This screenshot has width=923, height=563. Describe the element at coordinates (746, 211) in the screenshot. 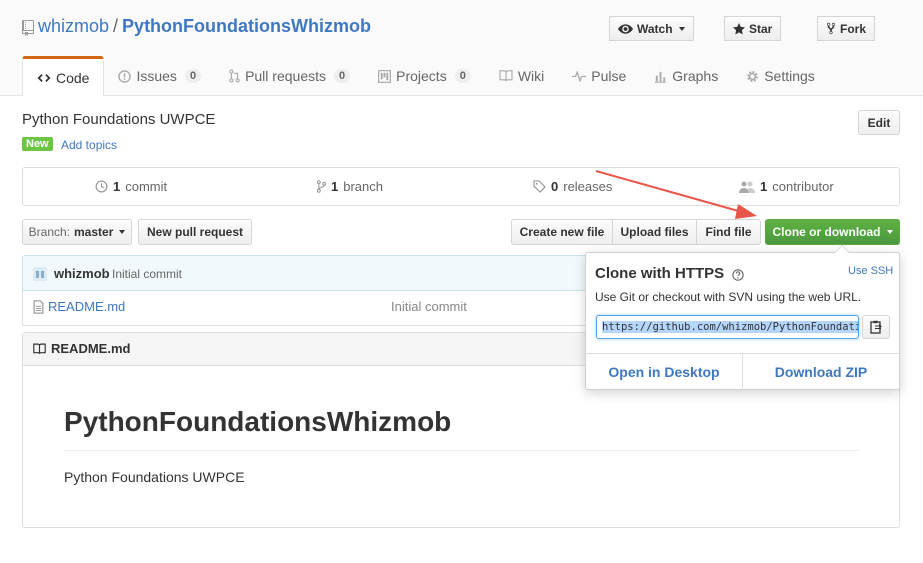

I see `annotation-arrow-head` at that location.